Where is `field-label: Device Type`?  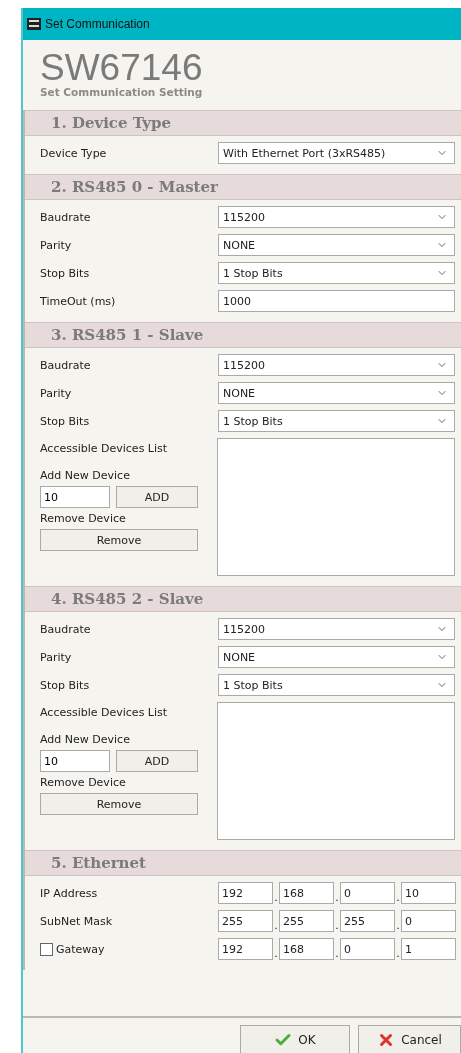 field-label: Device Type is located at coordinates (74, 153).